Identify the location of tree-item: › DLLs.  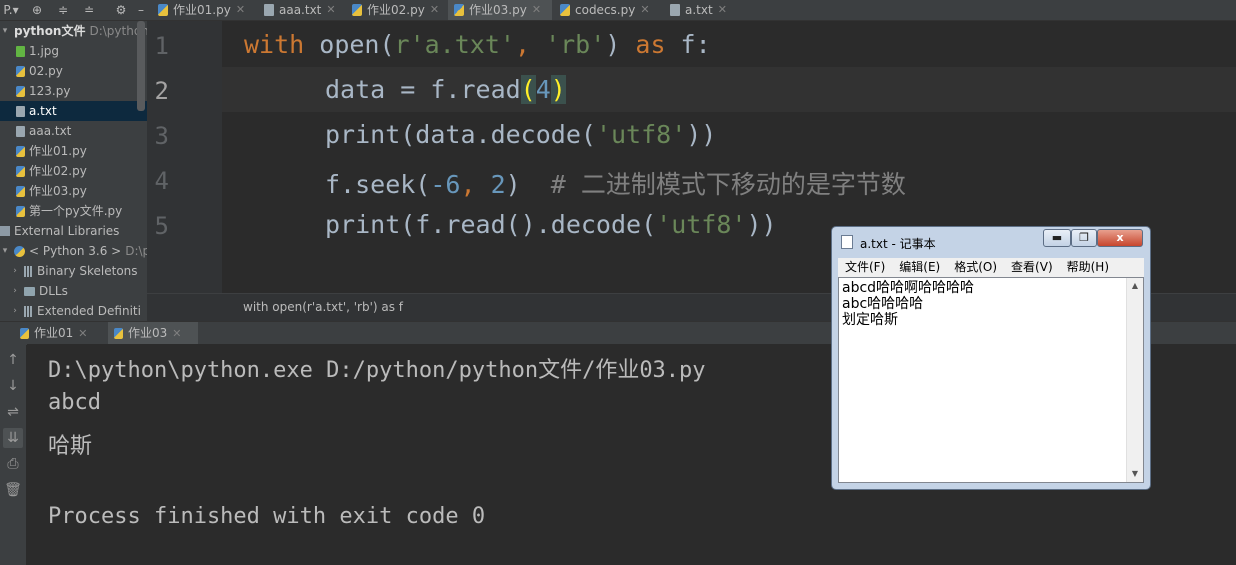
(39, 291).